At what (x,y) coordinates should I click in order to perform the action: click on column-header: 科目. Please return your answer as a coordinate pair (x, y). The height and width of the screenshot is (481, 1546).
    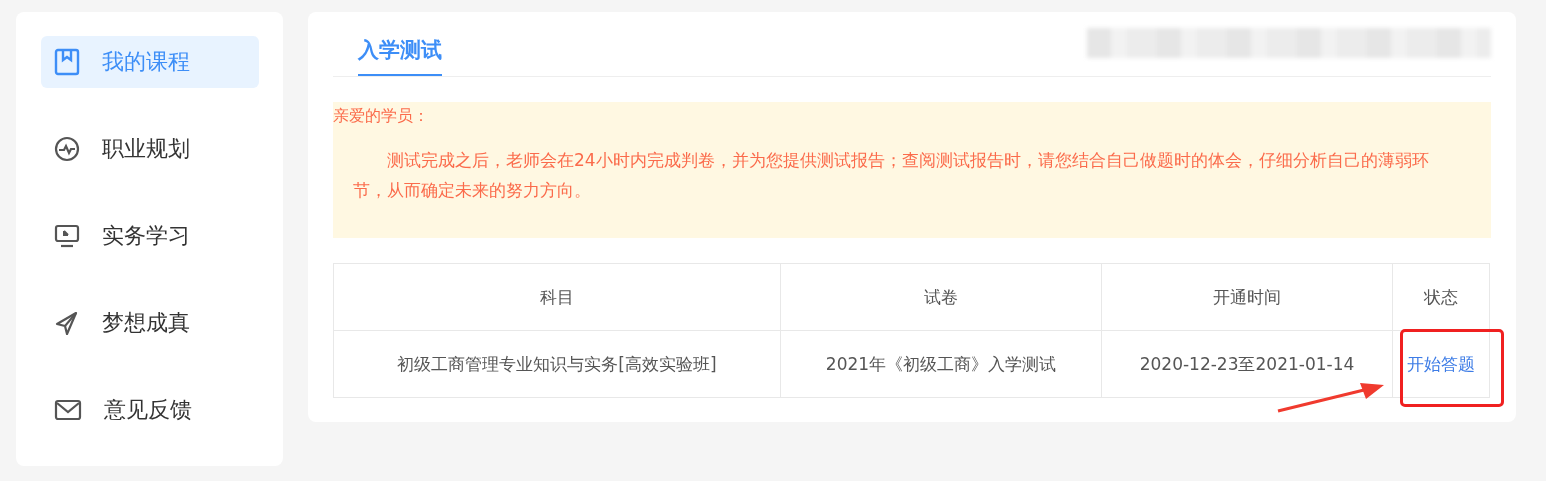
    Looking at the image, I should click on (557, 297).